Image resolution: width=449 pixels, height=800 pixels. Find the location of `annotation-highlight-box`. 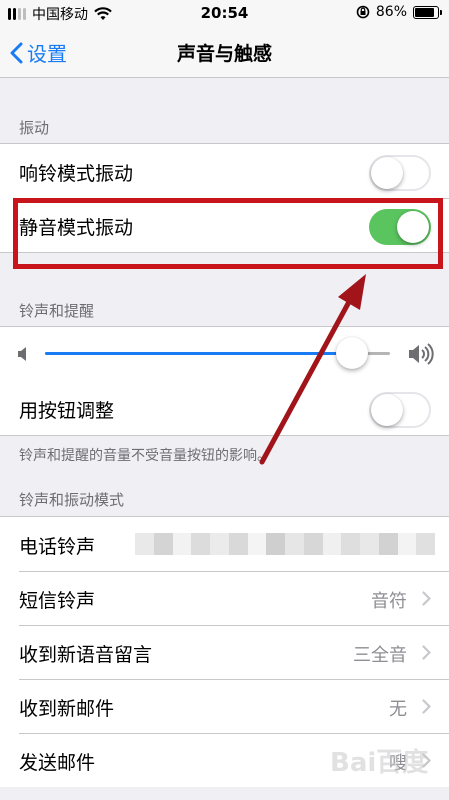

annotation-highlight-box is located at coordinates (228, 233).